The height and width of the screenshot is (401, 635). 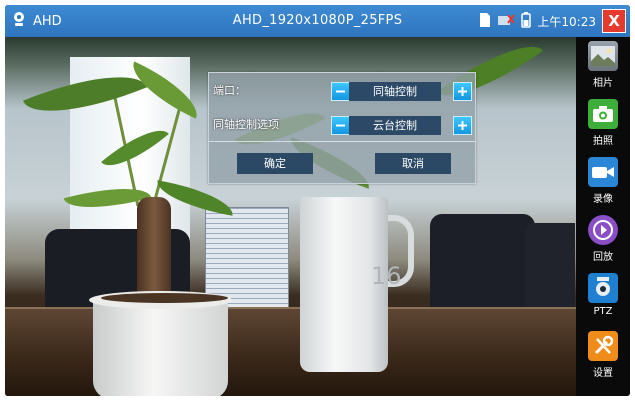 What do you see at coordinates (603, 288) in the screenshot?
I see `ptz-camera-icon` at bounding box center [603, 288].